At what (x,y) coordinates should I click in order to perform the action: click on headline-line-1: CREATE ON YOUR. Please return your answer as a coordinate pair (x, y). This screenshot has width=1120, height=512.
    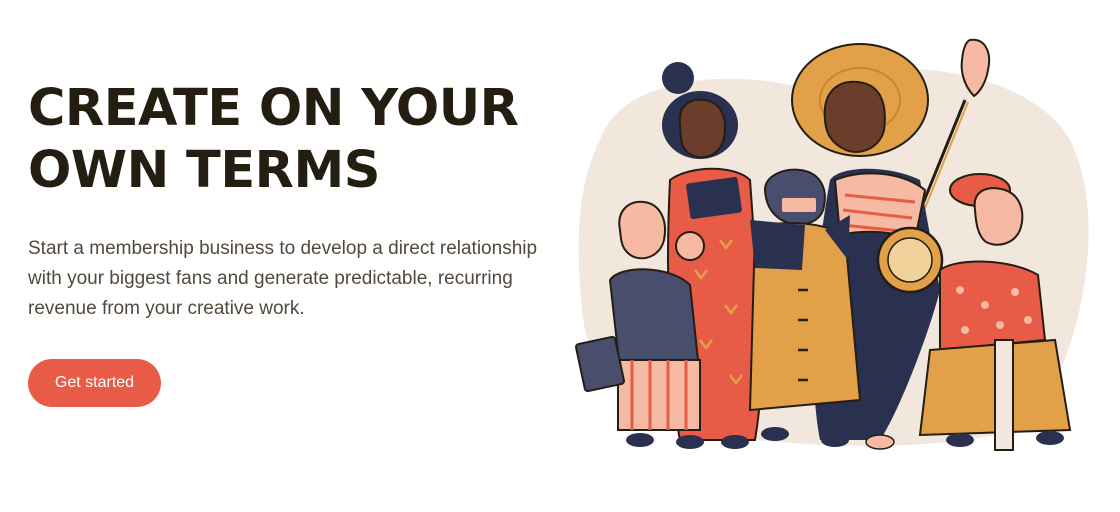
    Looking at the image, I should click on (273, 108).